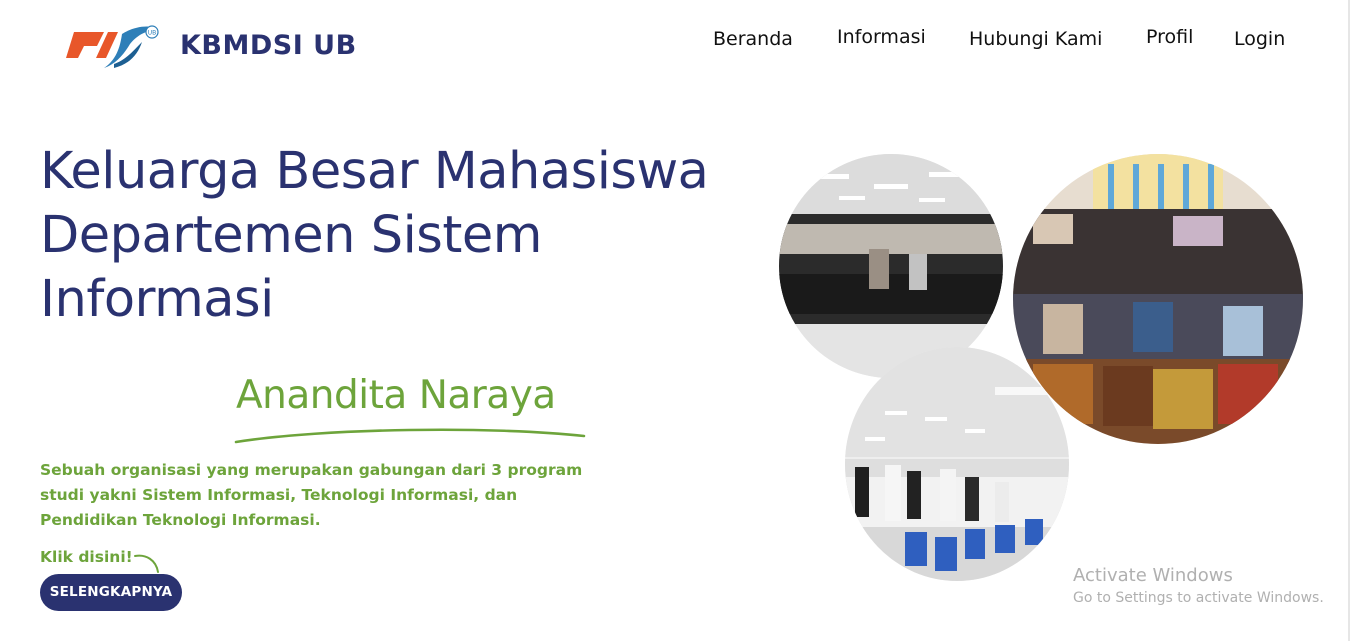 The width and height of the screenshot is (1350, 641). Describe the element at coordinates (86, 557) in the screenshot. I see `click-here-label: Klik disini!` at that location.